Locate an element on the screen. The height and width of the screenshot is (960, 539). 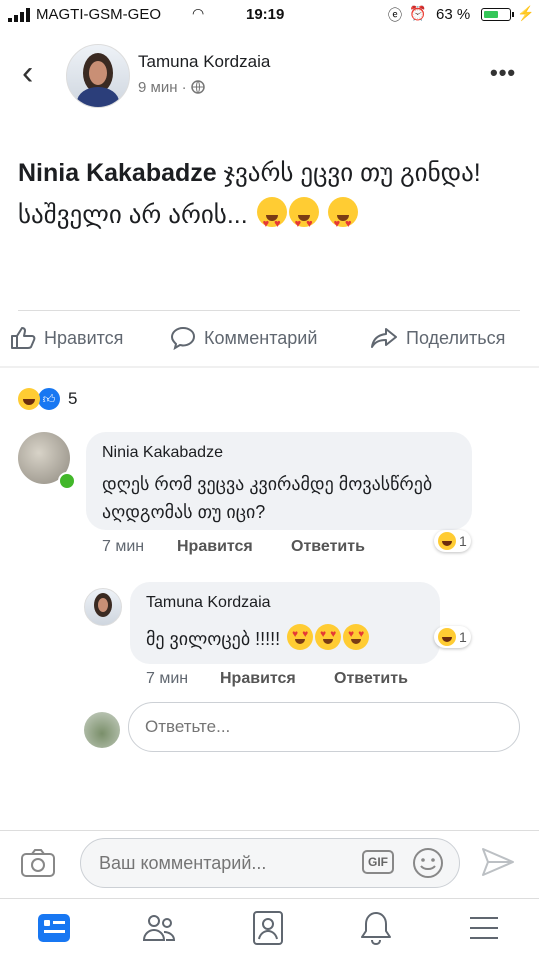
reply-author: Tamuna Kordzaia is located at coordinates (208, 603).